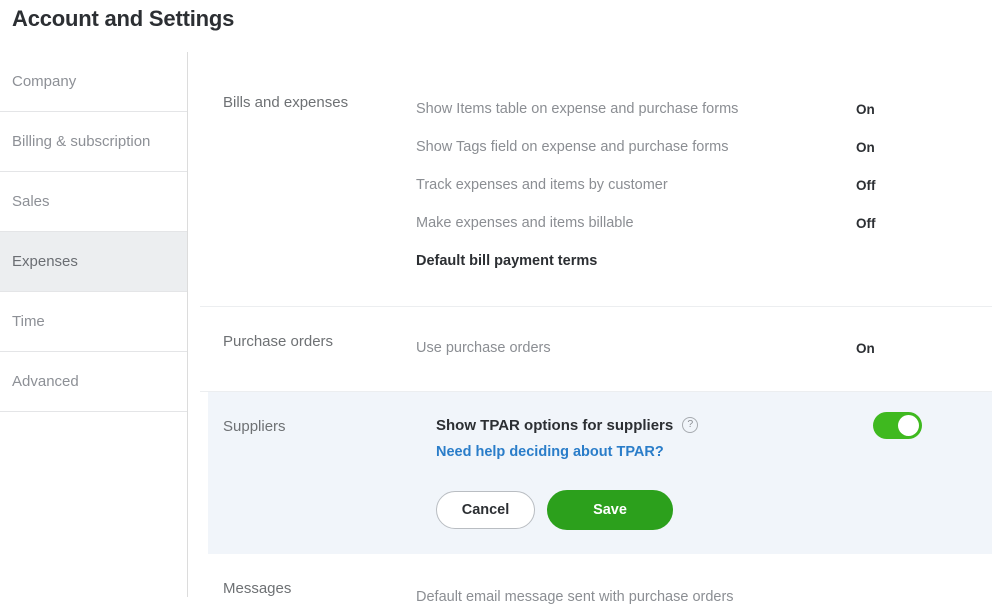 The image size is (1000, 616). What do you see at coordinates (542, 185) in the screenshot?
I see `setting-label: Track expenses and items by customer` at bounding box center [542, 185].